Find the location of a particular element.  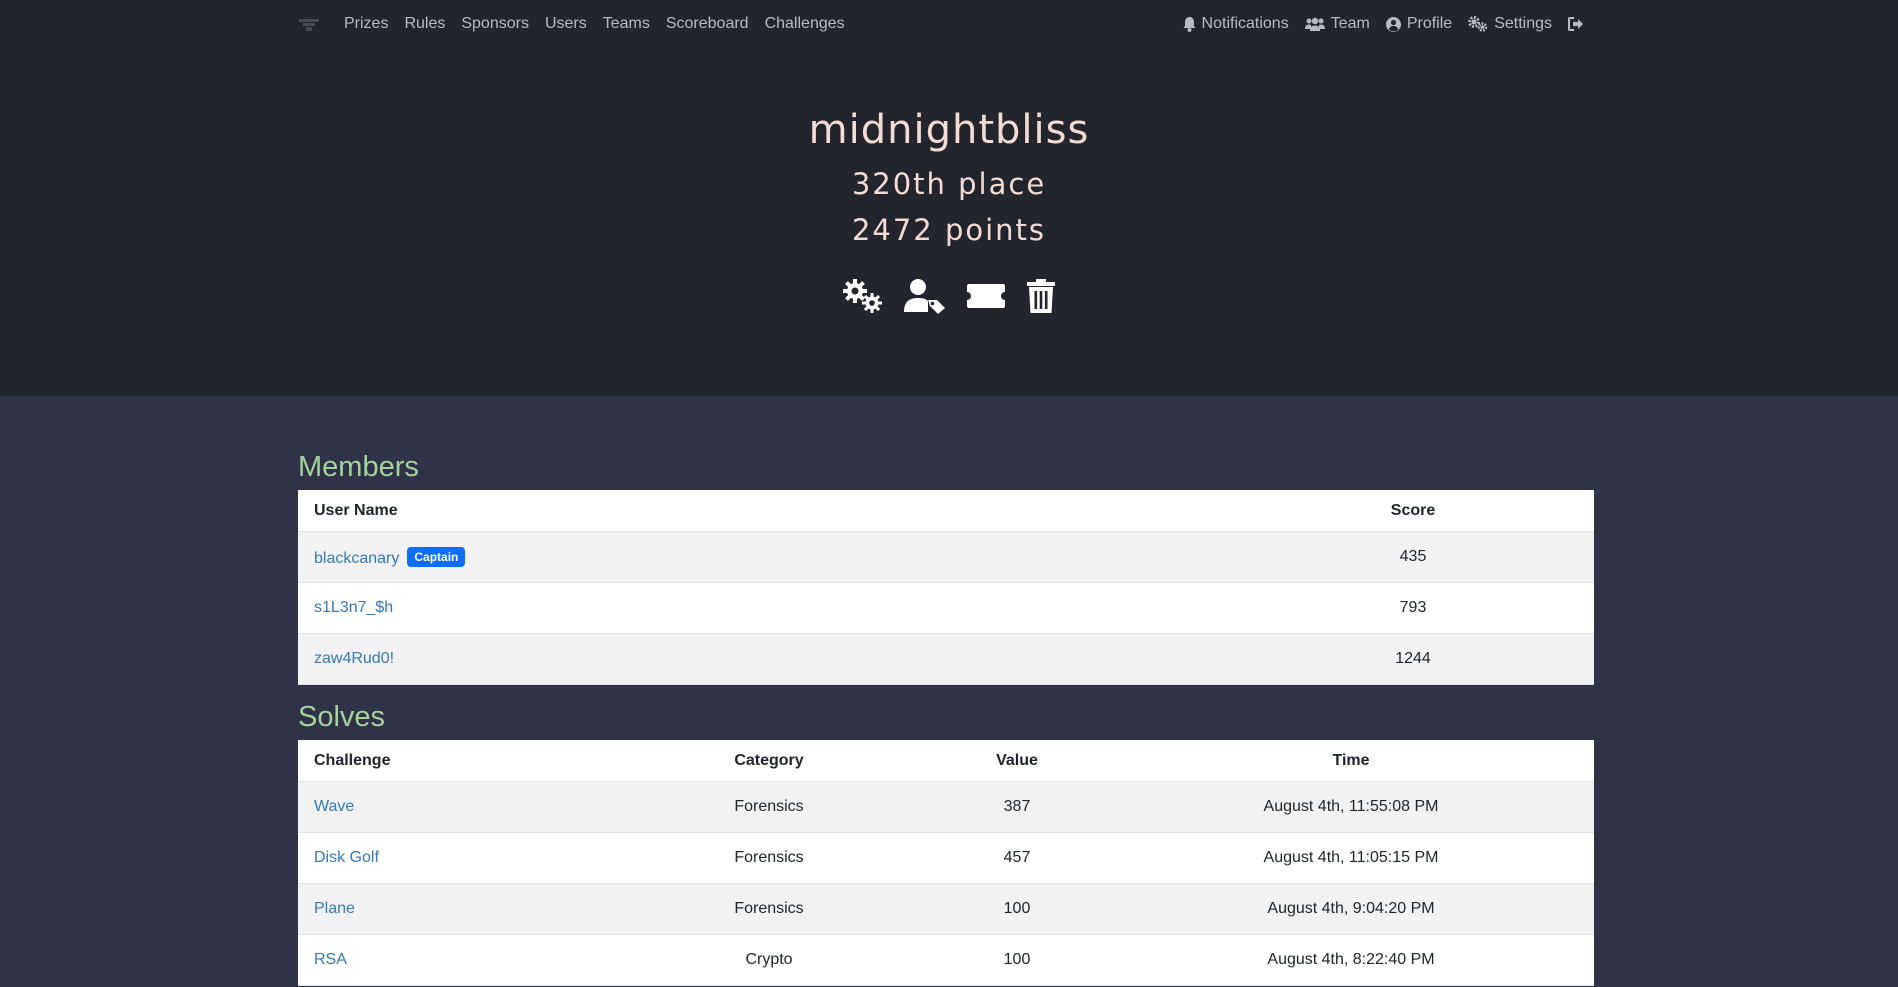

nav-profile: Profile is located at coordinates (1419, 24).